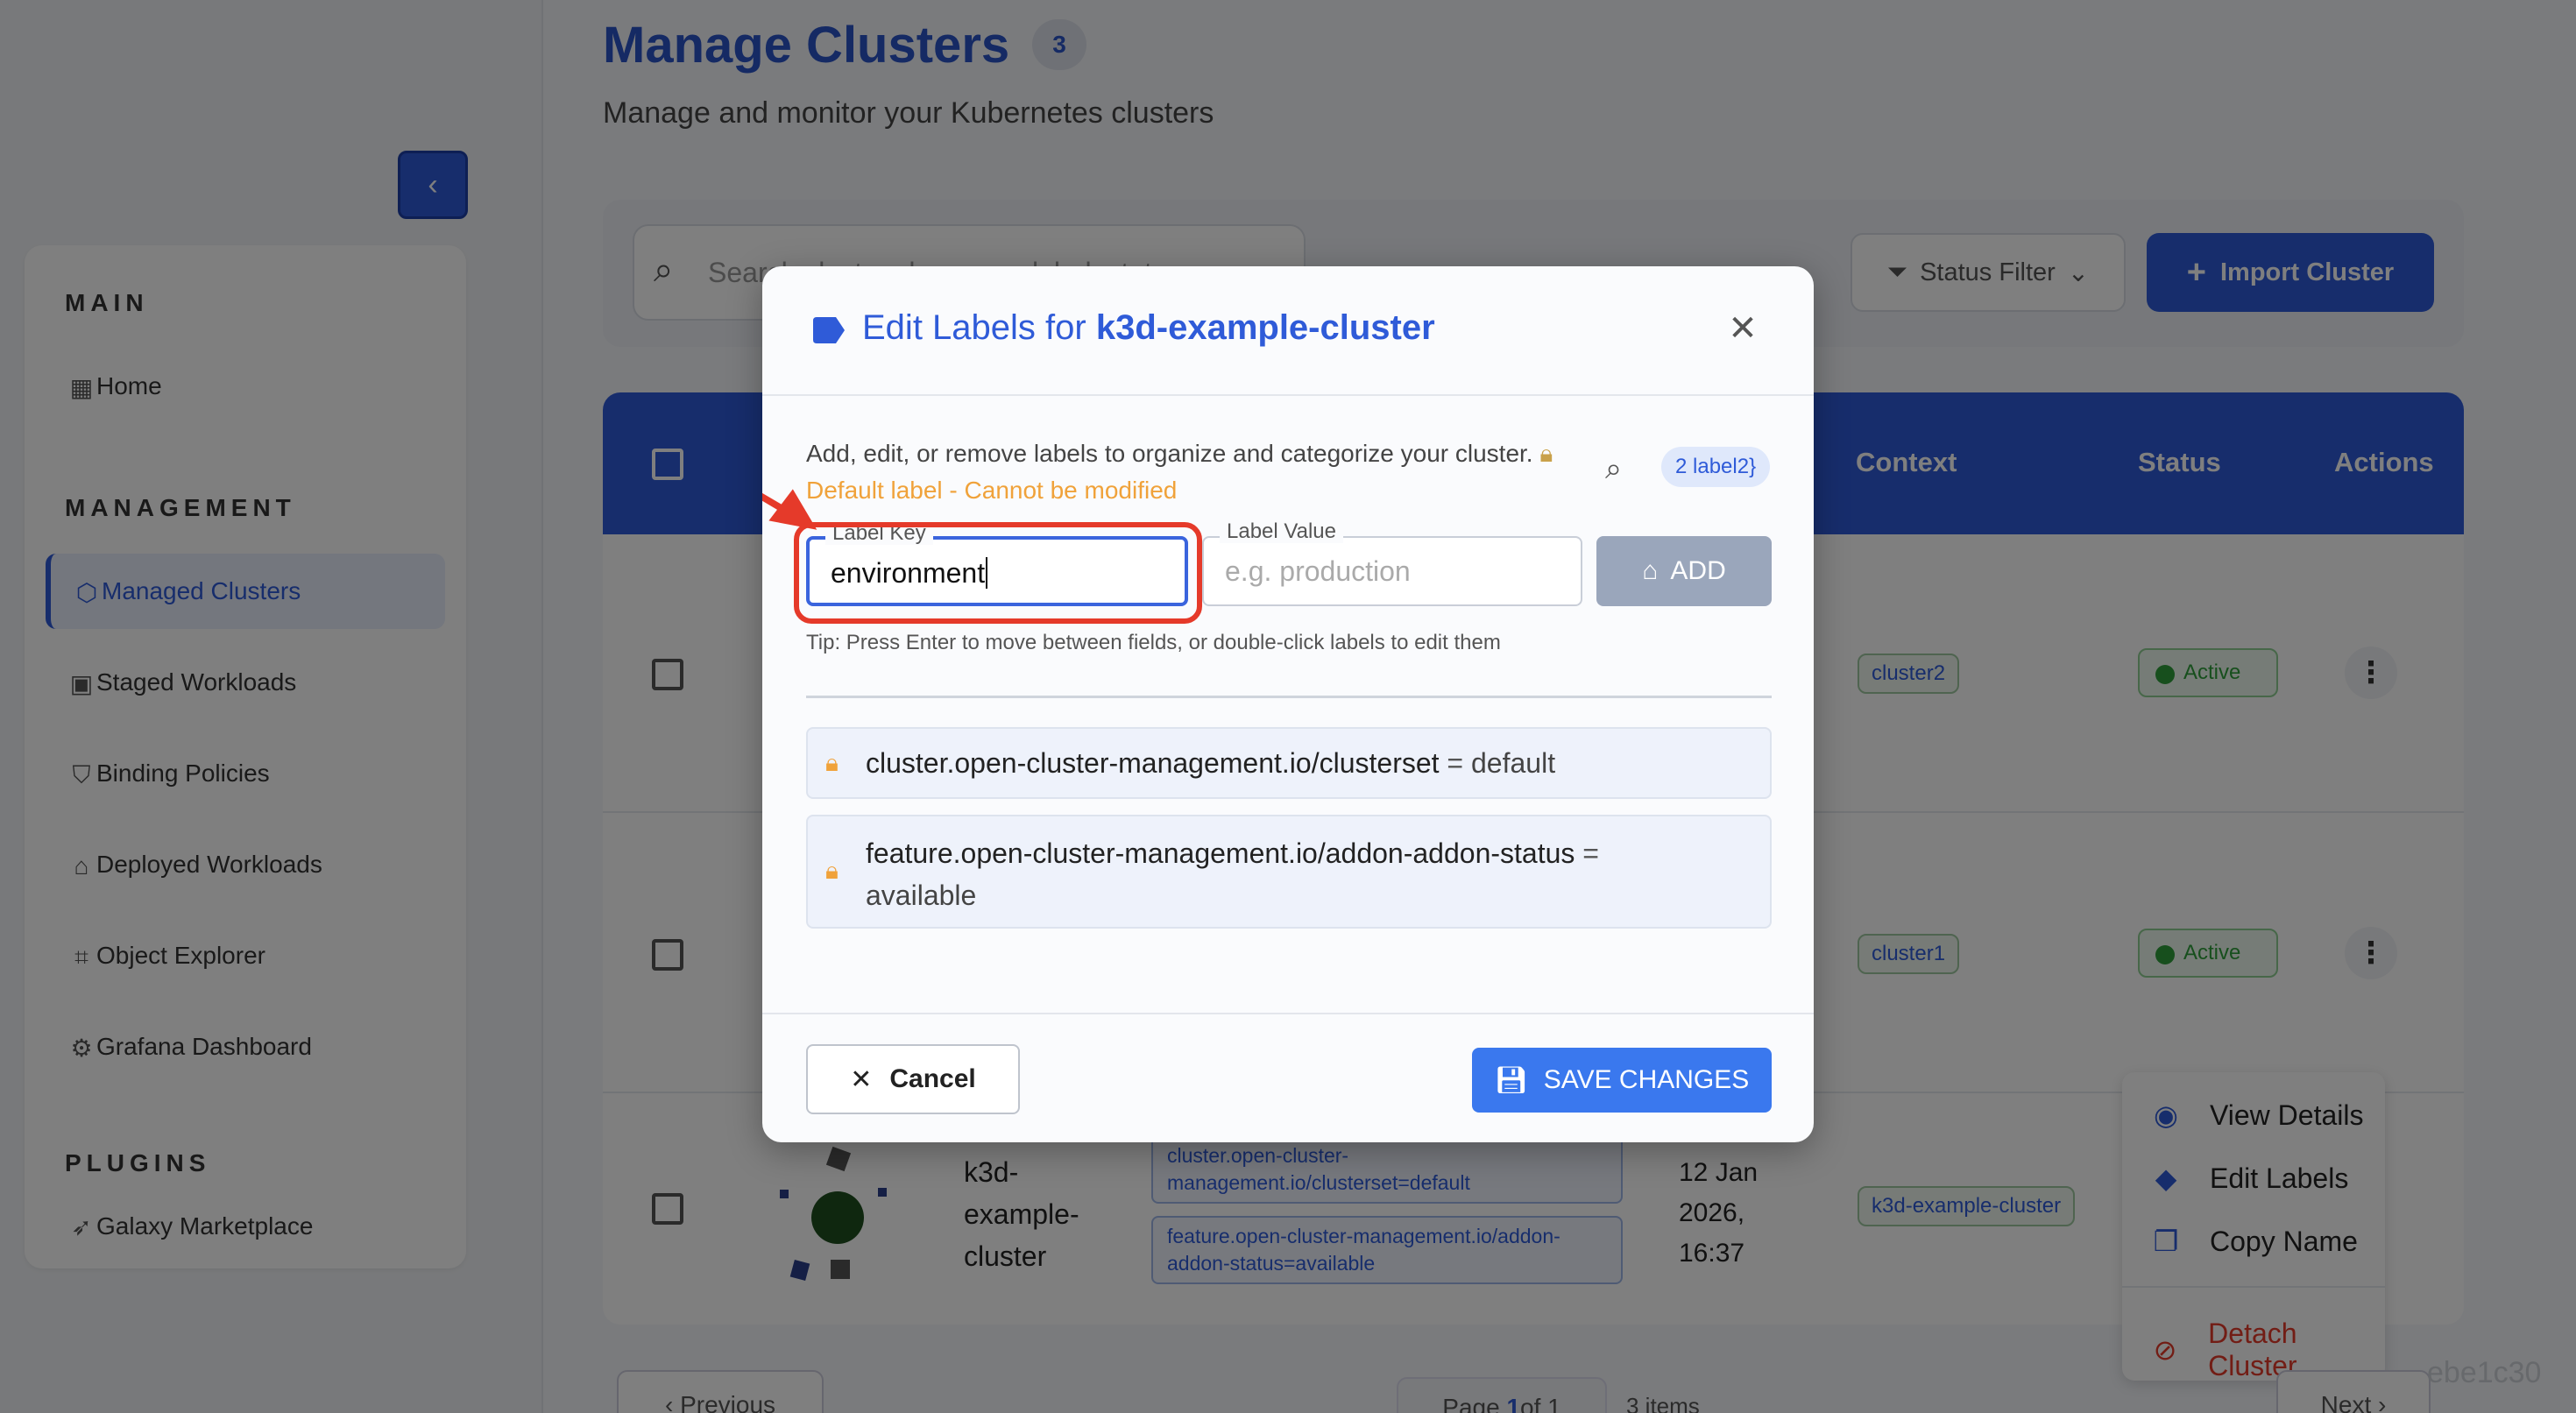 The image size is (2576, 1413). What do you see at coordinates (992, 490) in the screenshot?
I see `default-label-warning: Default label - Cannot be modified` at bounding box center [992, 490].